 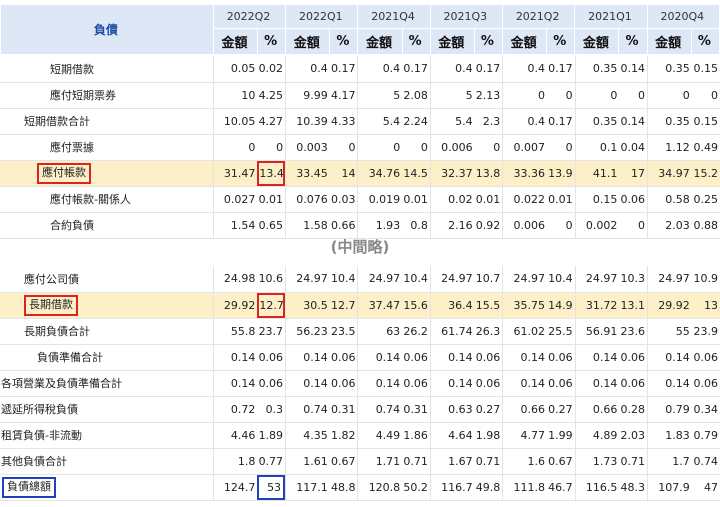 What do you see at coordinates (307, 121) in the screenshot?
I see `amount-cell: 10.39` at bounding box center [307, 121].